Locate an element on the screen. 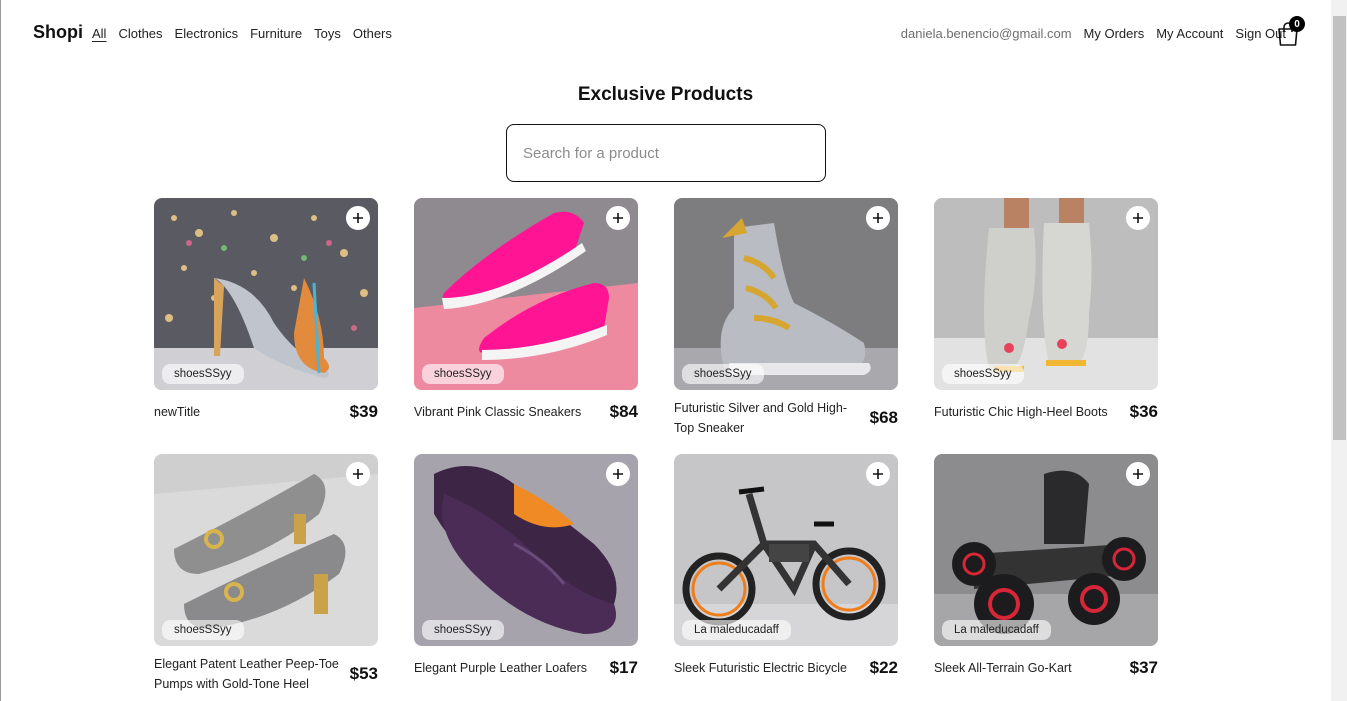 Image resolution: width=1347 pixels, height=701 pixels. go-kart-image is located at coordinates (1046, 550).